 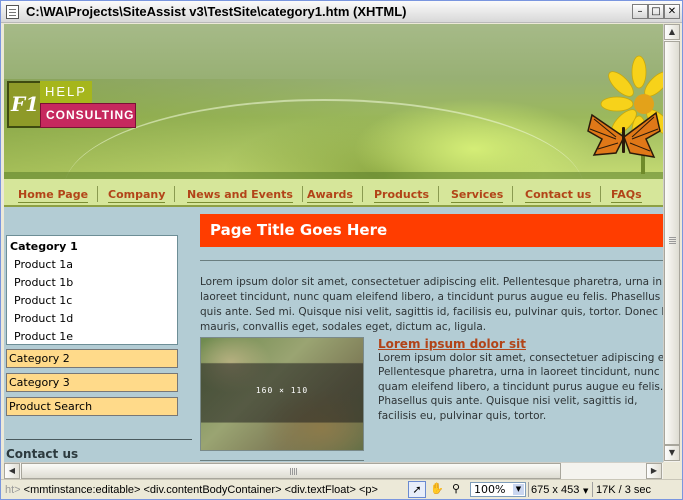 I want to click on header-bottom-strip, so click(x=333, y=175).